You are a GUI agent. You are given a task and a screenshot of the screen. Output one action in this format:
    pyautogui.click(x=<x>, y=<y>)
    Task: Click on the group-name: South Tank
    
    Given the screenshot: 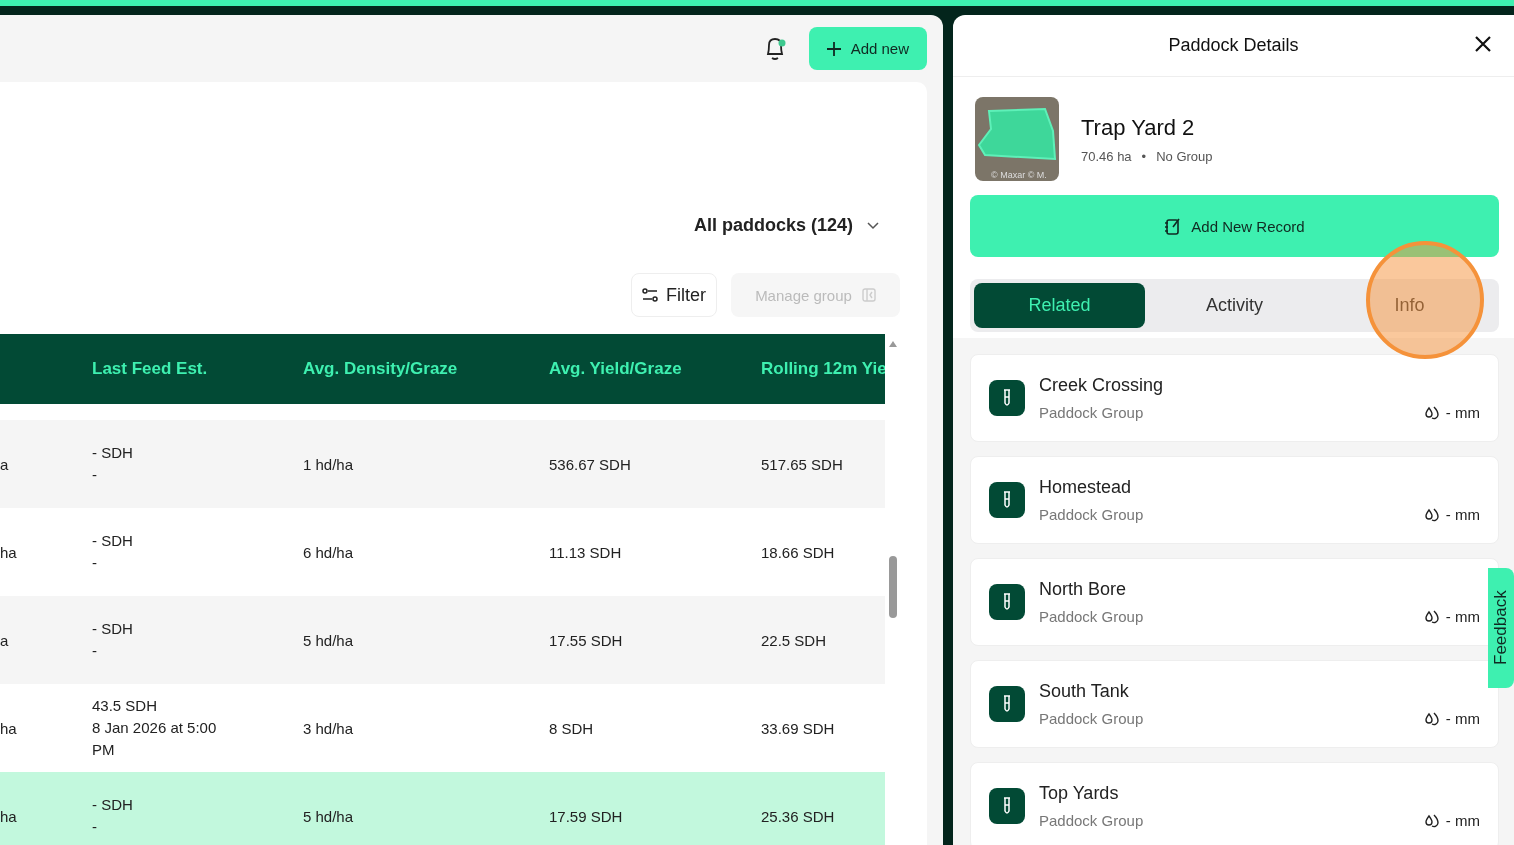 What is the action you would take?
    pyautogui.click(x=1084, y=691)
    